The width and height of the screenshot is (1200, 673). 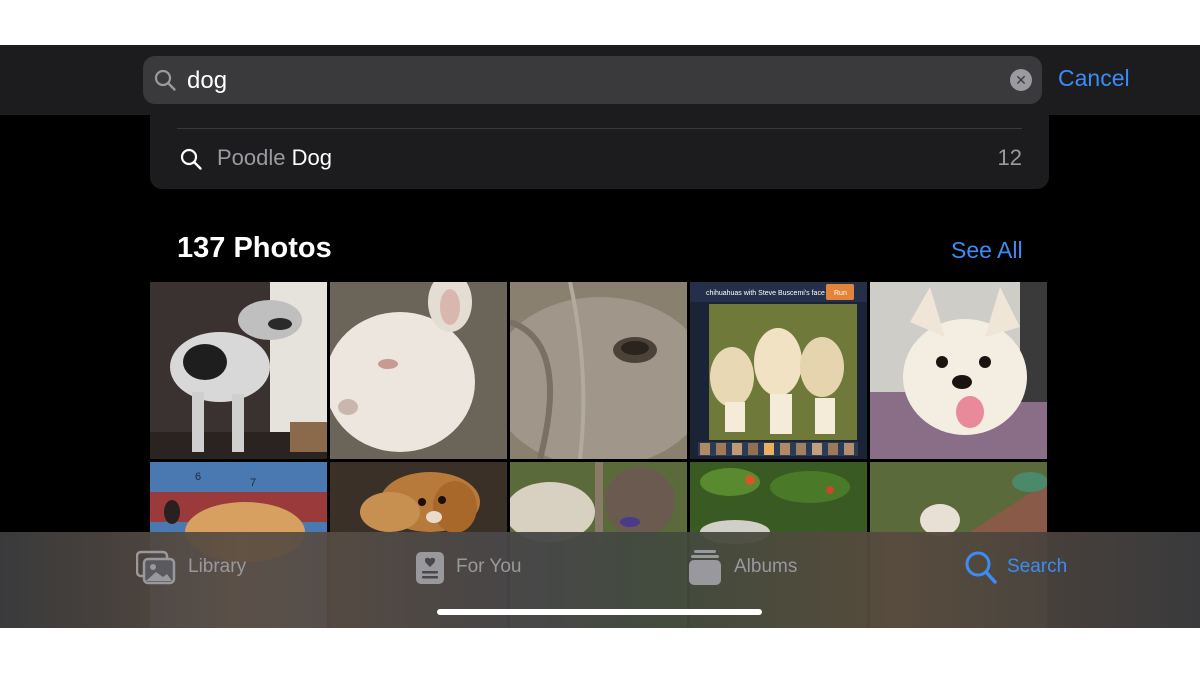 I want to click on home-indicator, so click(x=599, y=612).